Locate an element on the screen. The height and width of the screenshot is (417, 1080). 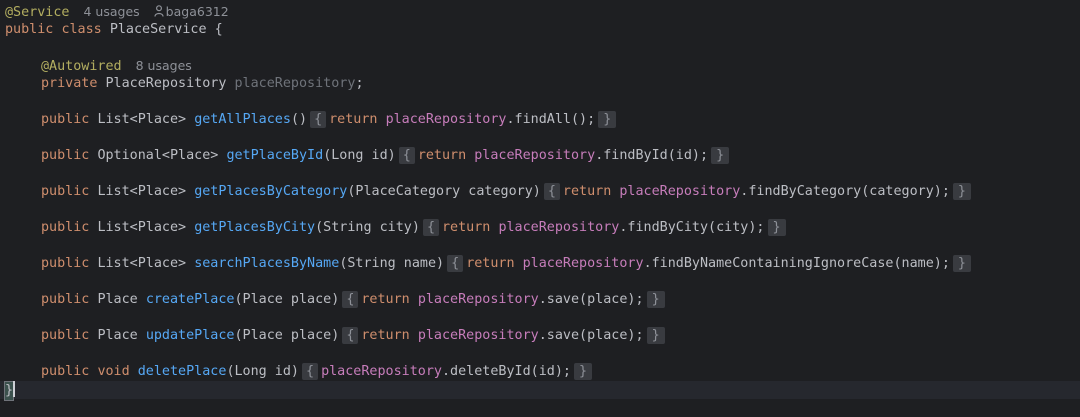
field-declaration-line: private PlaceRepository placeRepository; is located at coordinates (184, 84).